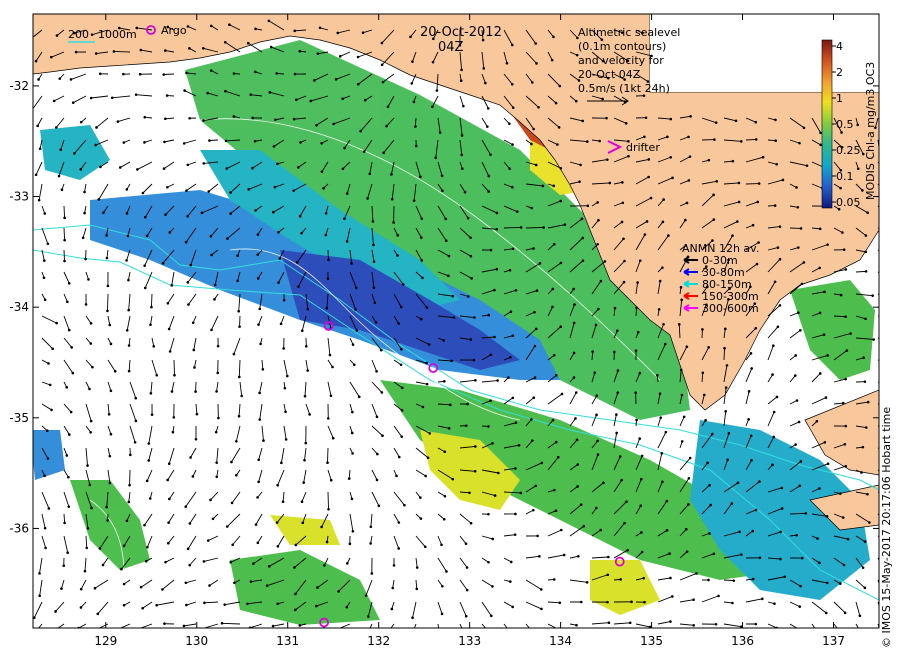 This screenshot has height=660, width=900. Describe the element at coordinates (287, 641) in the screenshot. I see `x-tick-label: 131` at that location.